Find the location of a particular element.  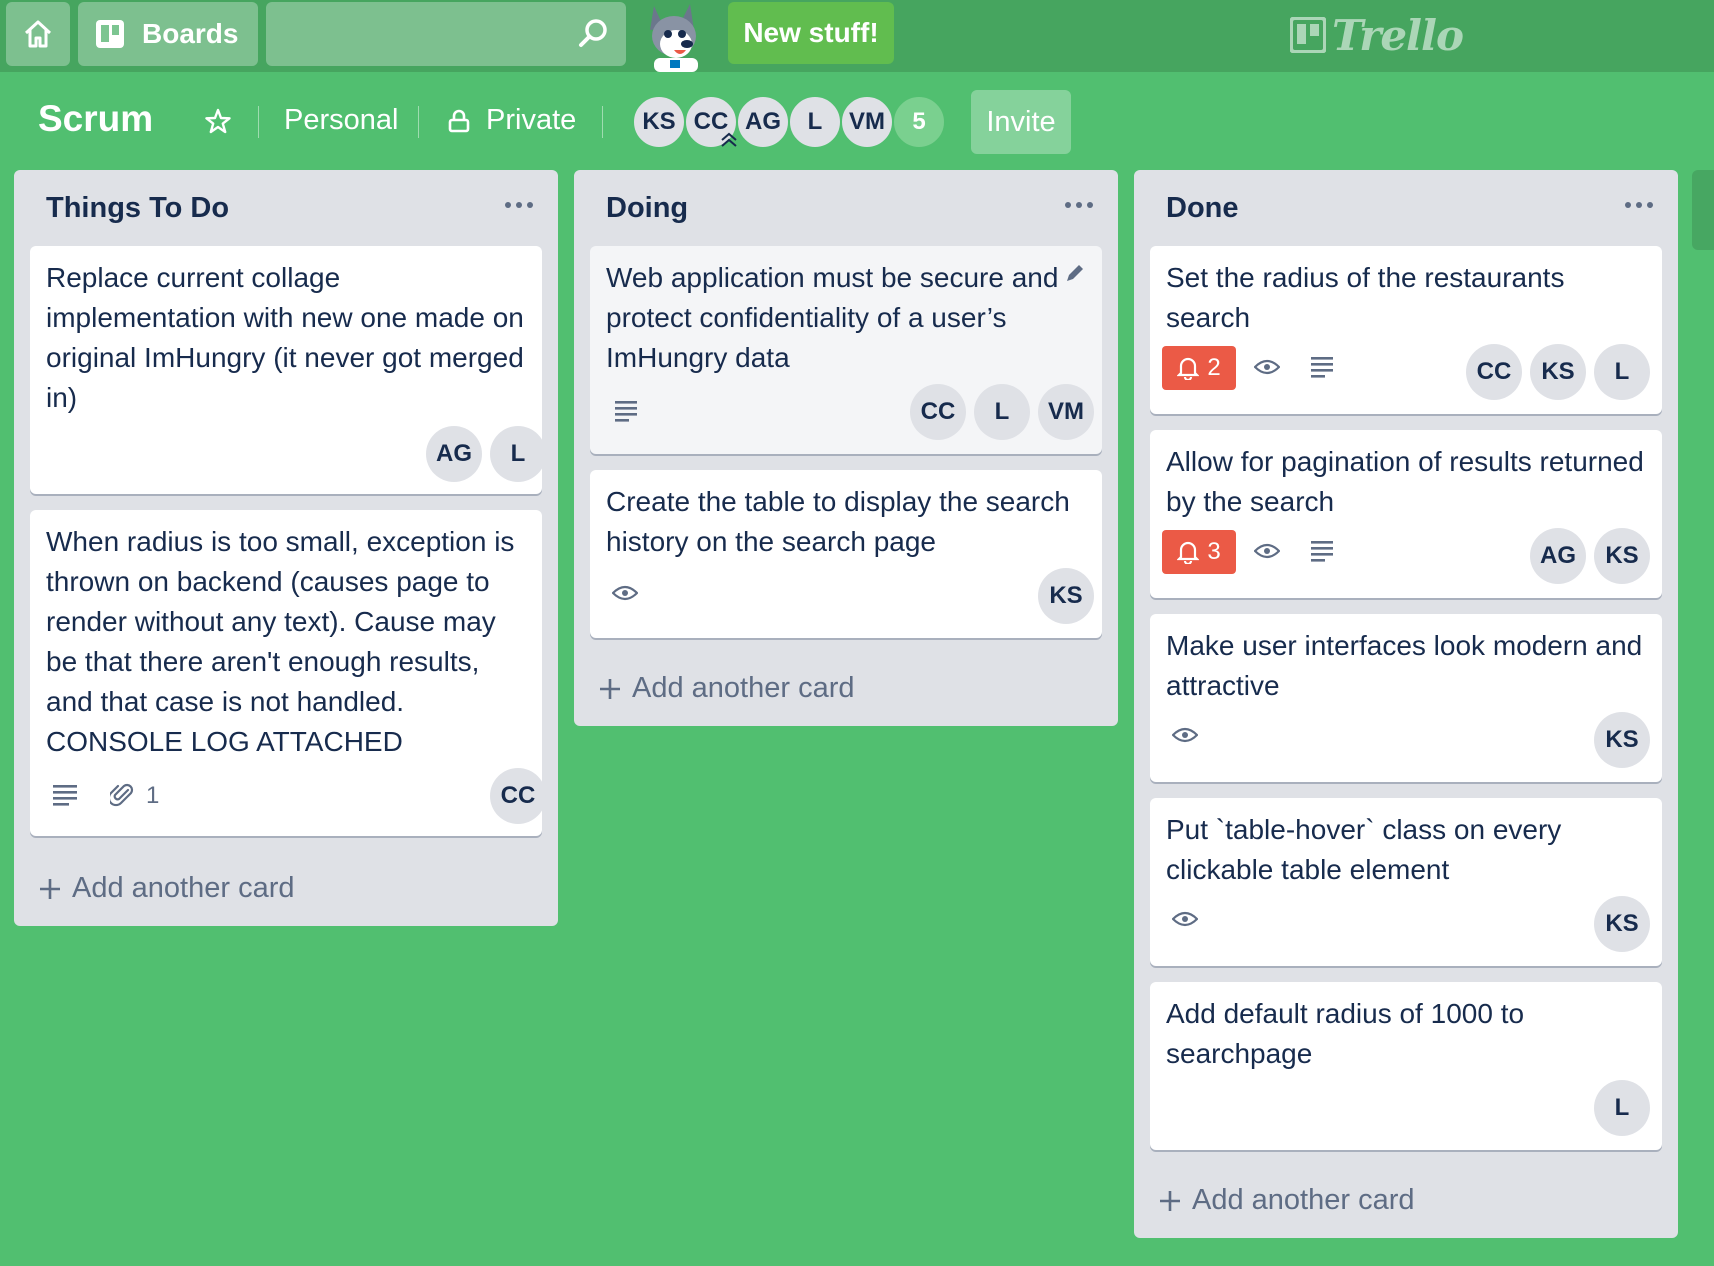

attachment-icon is located at coordinates (122, 795).